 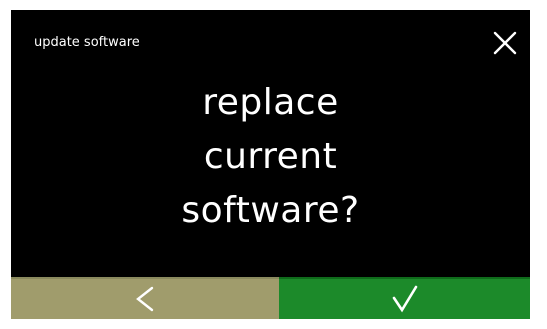 What do you see at coordinates (270, 102) in the screenshot?
I see `message-line: replace` at bounding box center [270, 102].